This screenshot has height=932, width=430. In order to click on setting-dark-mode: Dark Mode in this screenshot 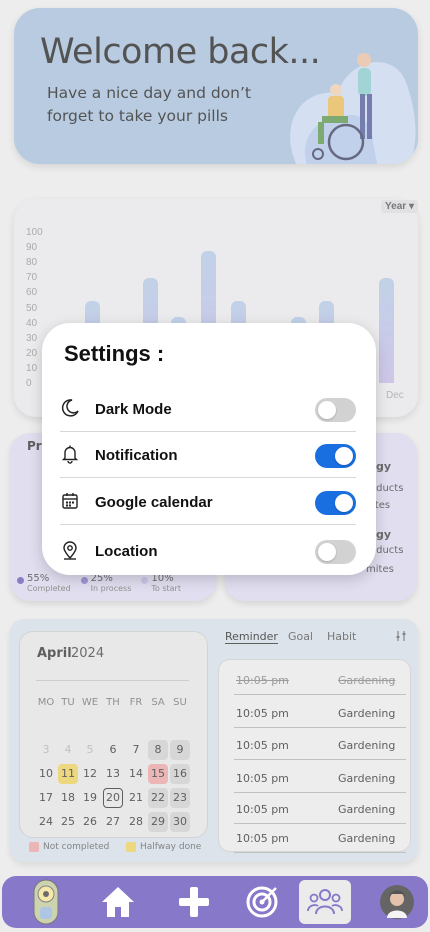, I will do `click(208, 409)`.